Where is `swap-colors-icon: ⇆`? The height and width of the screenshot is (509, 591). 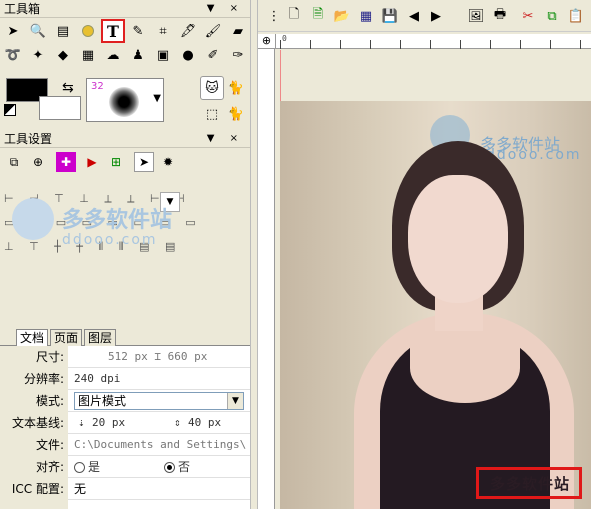 swap-colors-icon: ⇆ is located at coordinates (68, 88).